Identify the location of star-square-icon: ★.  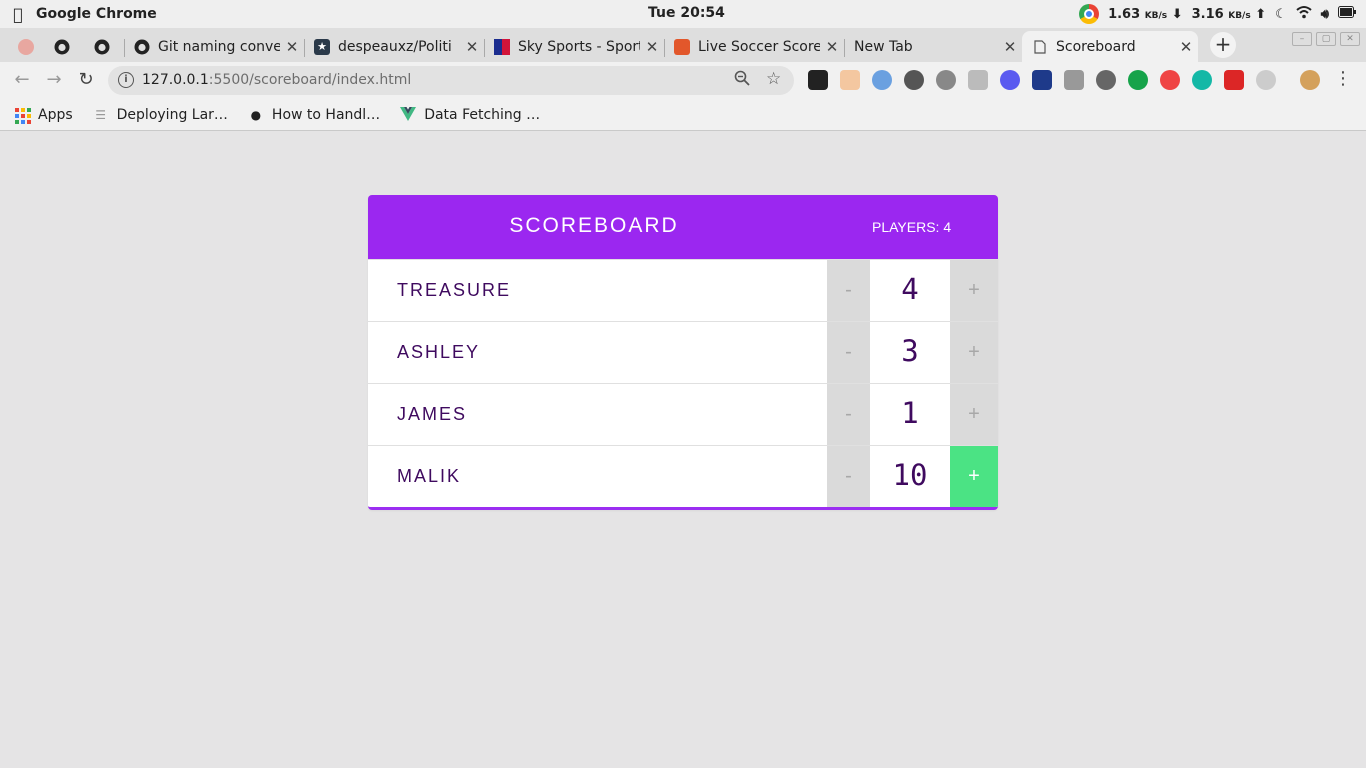
(322, 46).